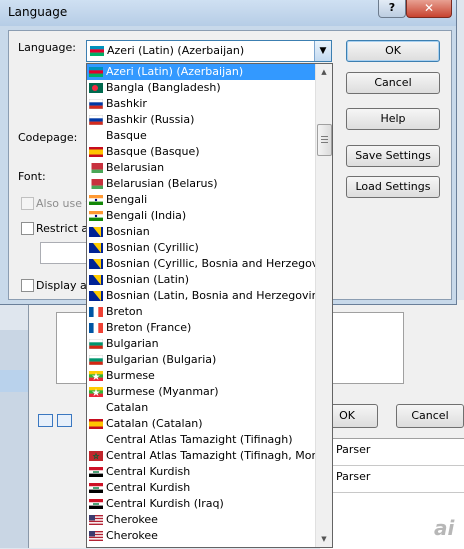 This screenshot has width=464, height=549. Describe the element at coordinates (96, 88) in the screenshot. I see `bangladesh-flag-icon` at that location.